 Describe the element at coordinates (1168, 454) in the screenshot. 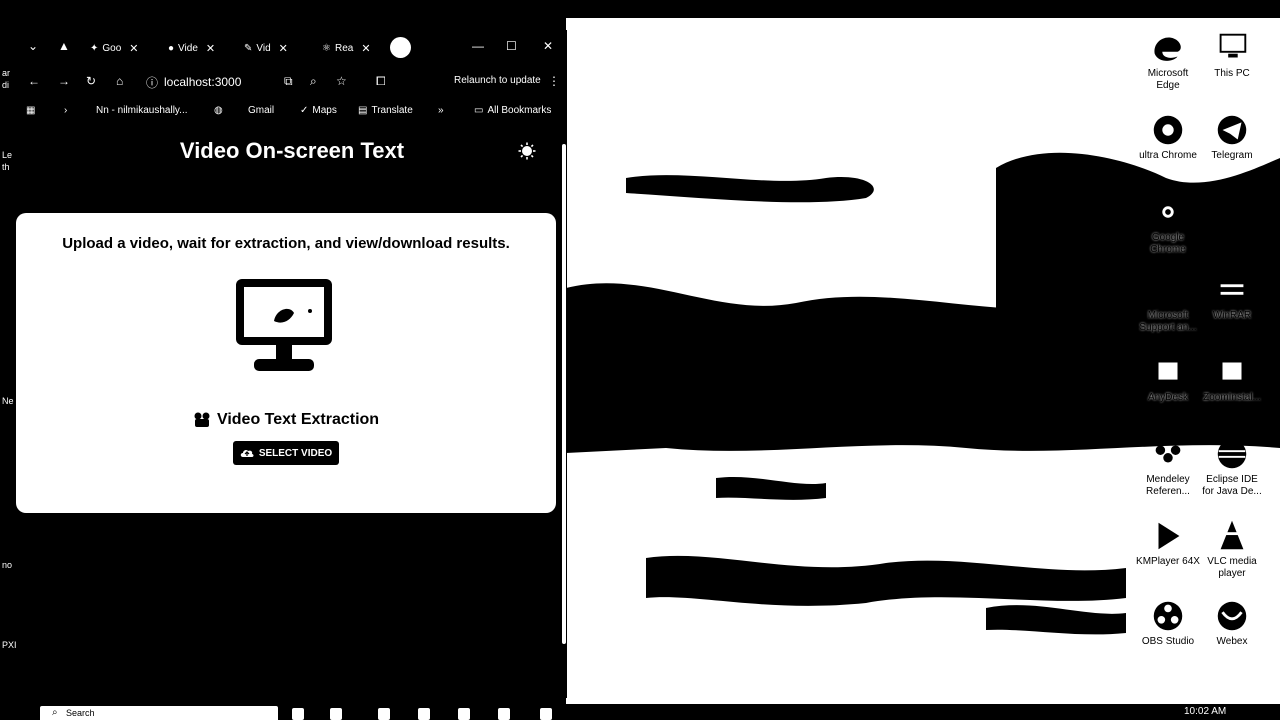

I see `mendeley-icon` at that location.